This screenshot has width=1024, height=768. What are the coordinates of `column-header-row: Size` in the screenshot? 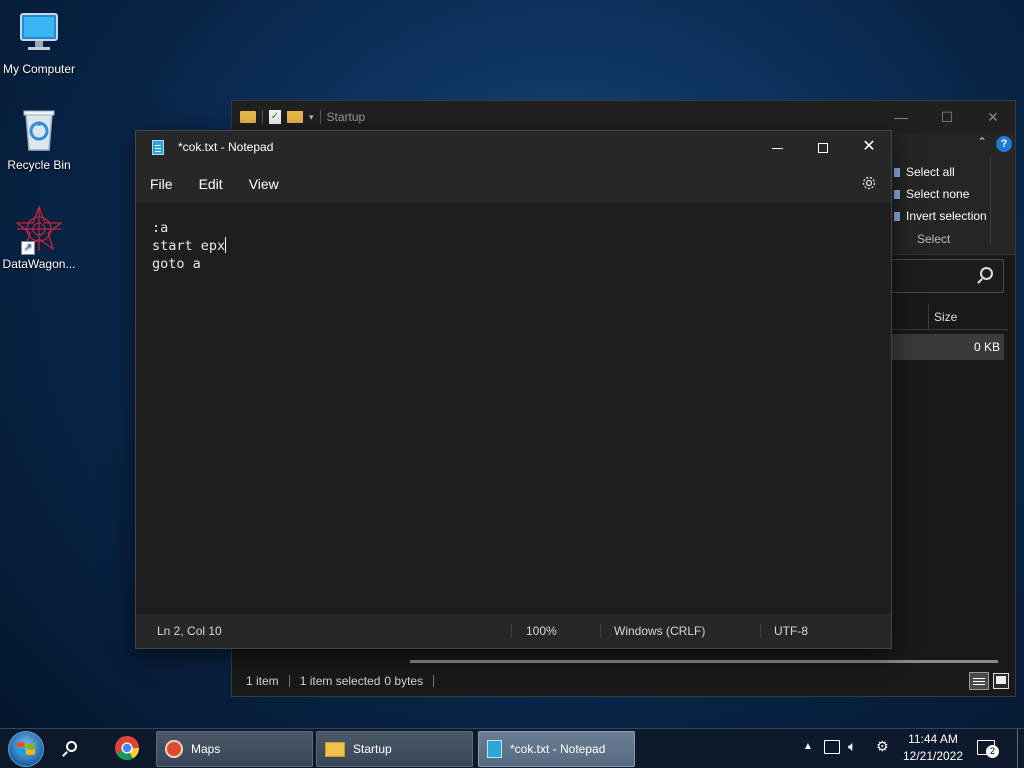 It's located at (945, 317).